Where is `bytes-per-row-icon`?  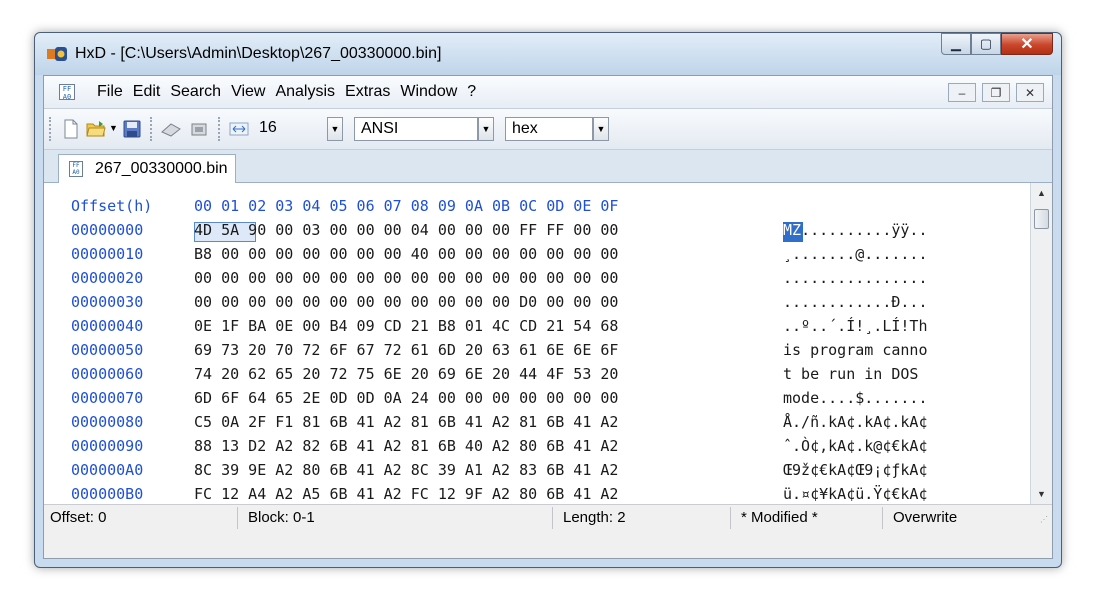
bytes-per-row-icon is located at coordinates (239, 129).